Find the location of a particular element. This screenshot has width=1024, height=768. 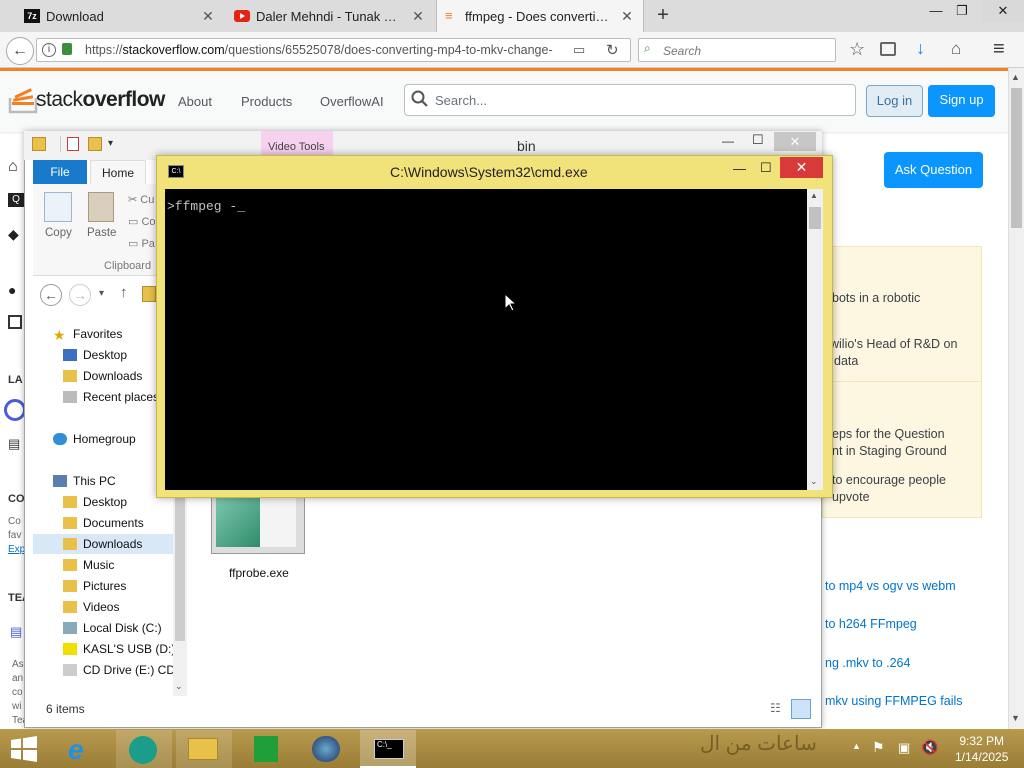

network-icon: ▣ is located at coordinates (904, 748).